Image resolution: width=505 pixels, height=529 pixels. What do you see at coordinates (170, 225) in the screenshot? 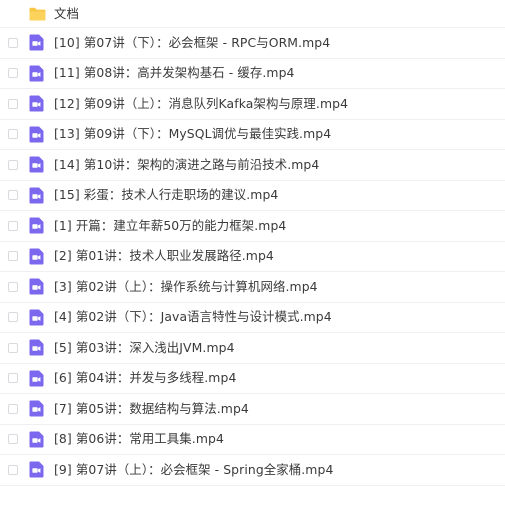
I see `file-name: [1] 开篇：建立年薪50万的能力框架.mp4` at bounding box center [170, 225].